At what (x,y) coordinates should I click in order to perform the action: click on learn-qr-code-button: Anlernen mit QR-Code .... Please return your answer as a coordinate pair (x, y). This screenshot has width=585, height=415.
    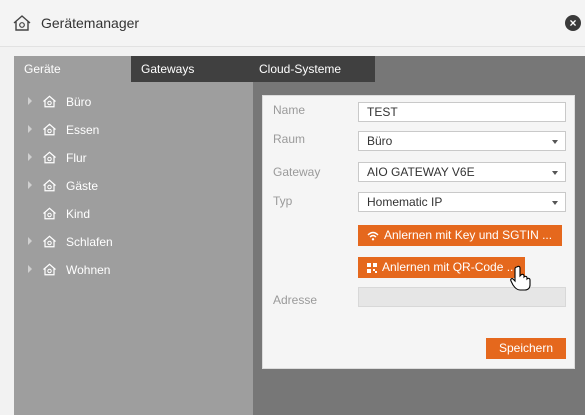
    Looking at the image, I should click on (441, 267).